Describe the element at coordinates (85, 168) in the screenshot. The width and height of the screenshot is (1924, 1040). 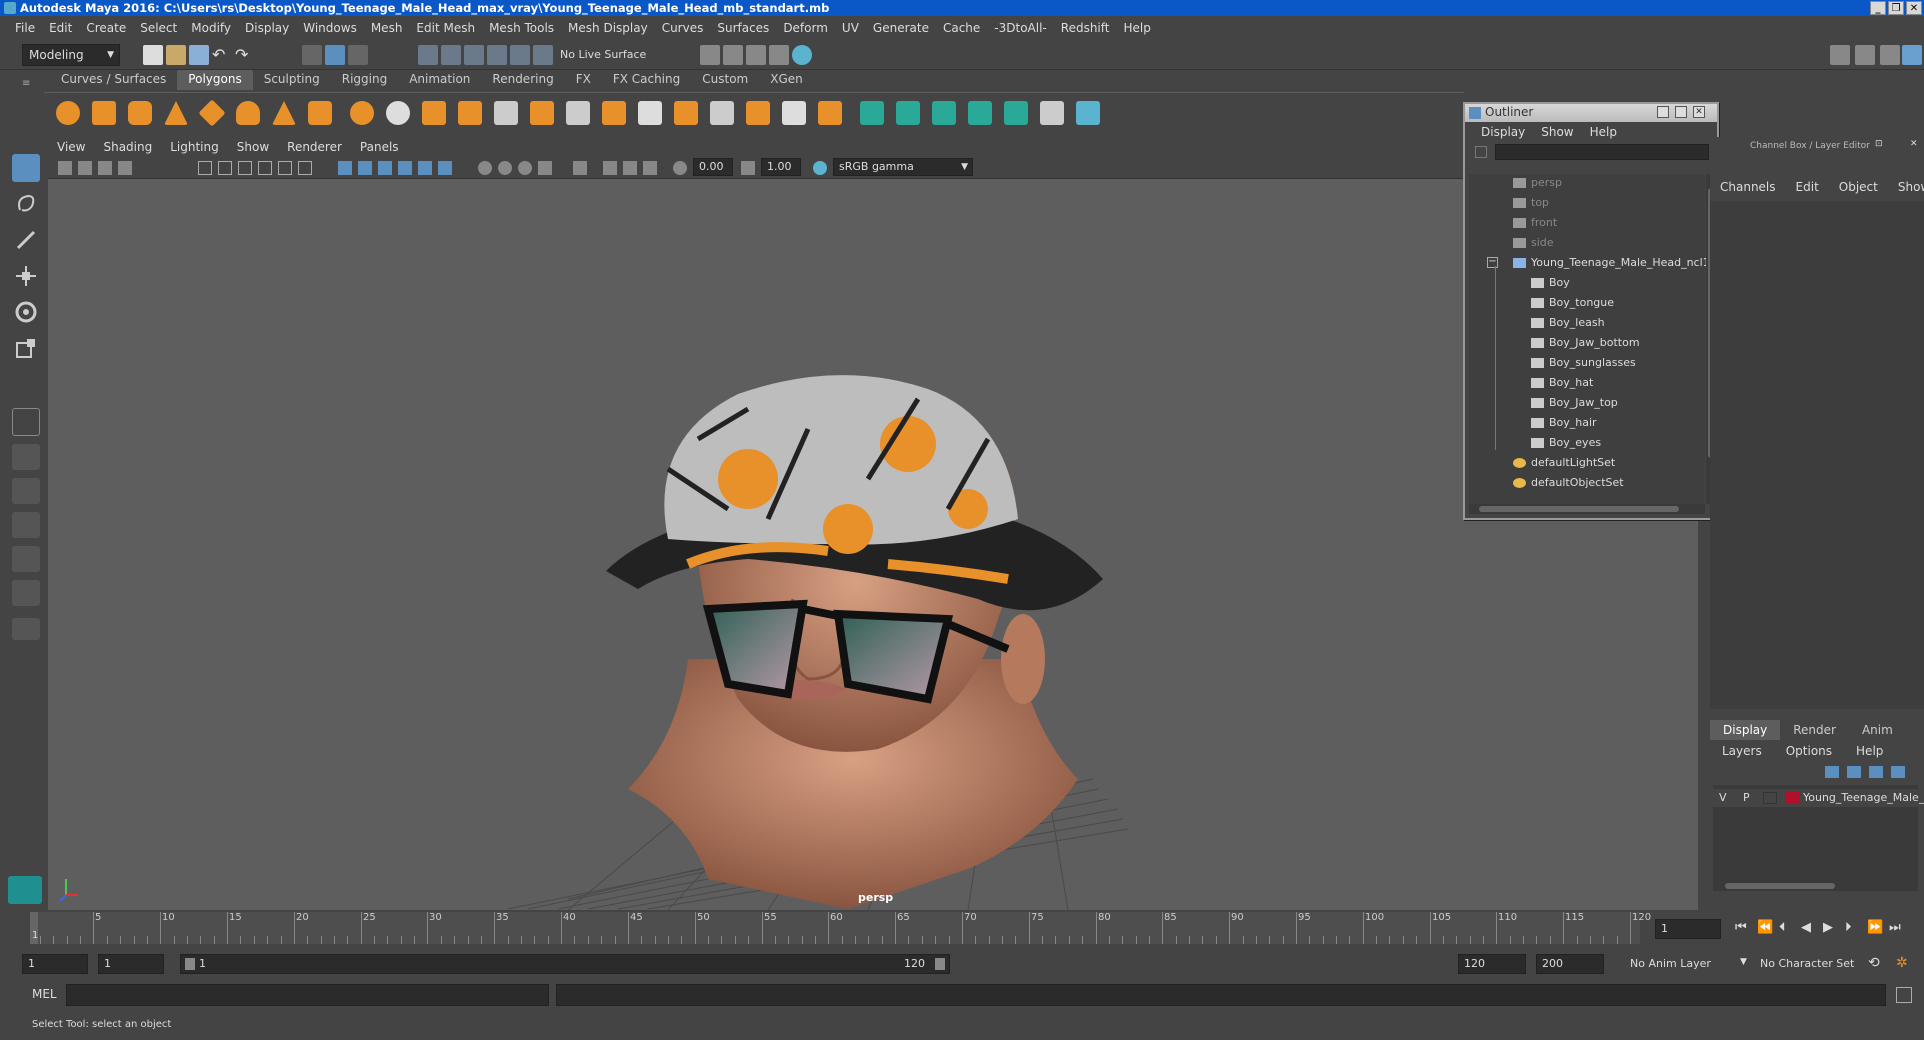
I see `camera-attributes-icon` at that location.